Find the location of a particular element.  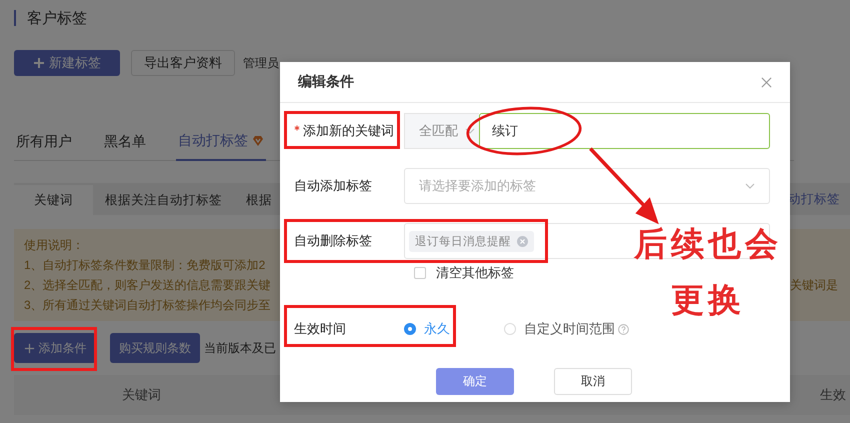

radio-option: 自定义时间范围 is located at coordinates (566, 329).